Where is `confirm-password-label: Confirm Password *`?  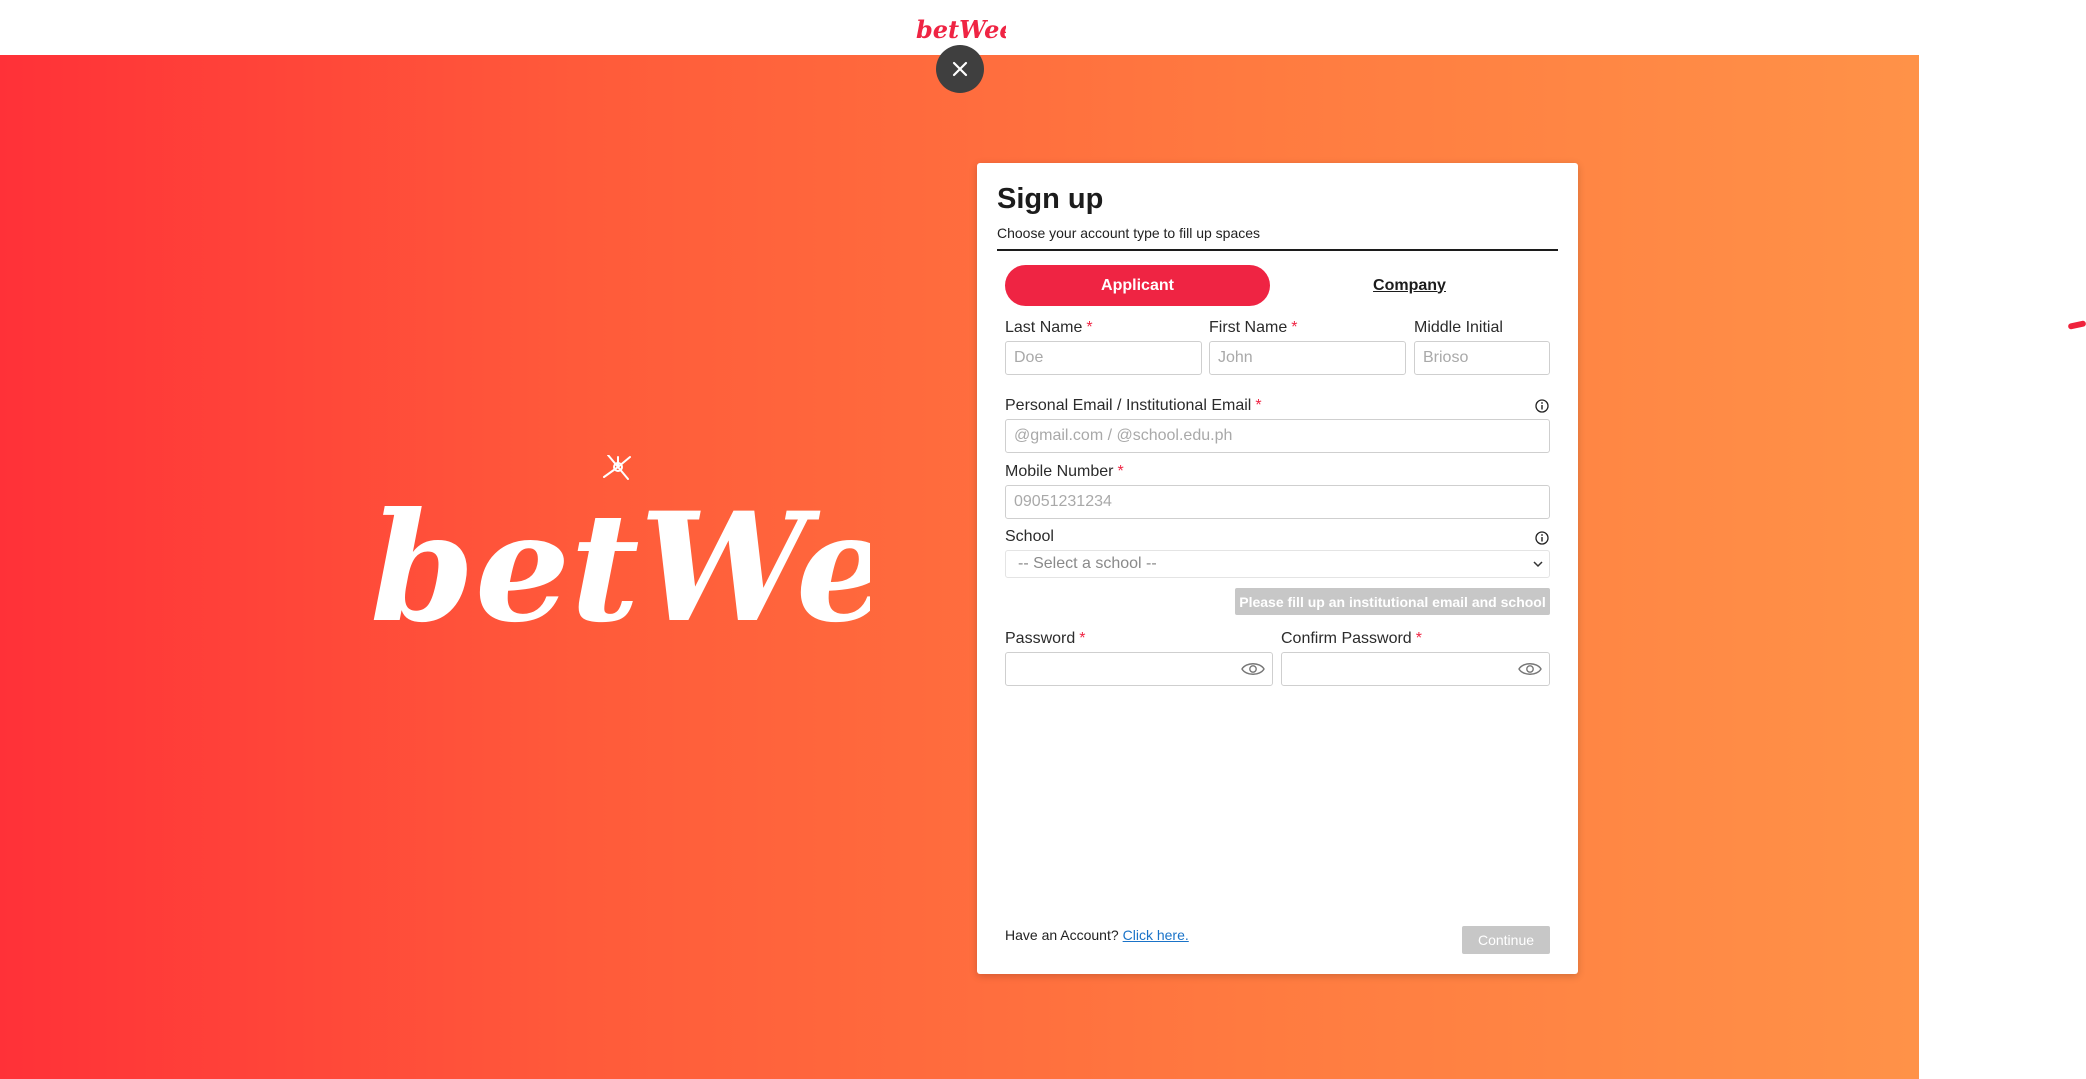 confirm-password-label: Confirm Password * is located at coordinates (1351, 638).